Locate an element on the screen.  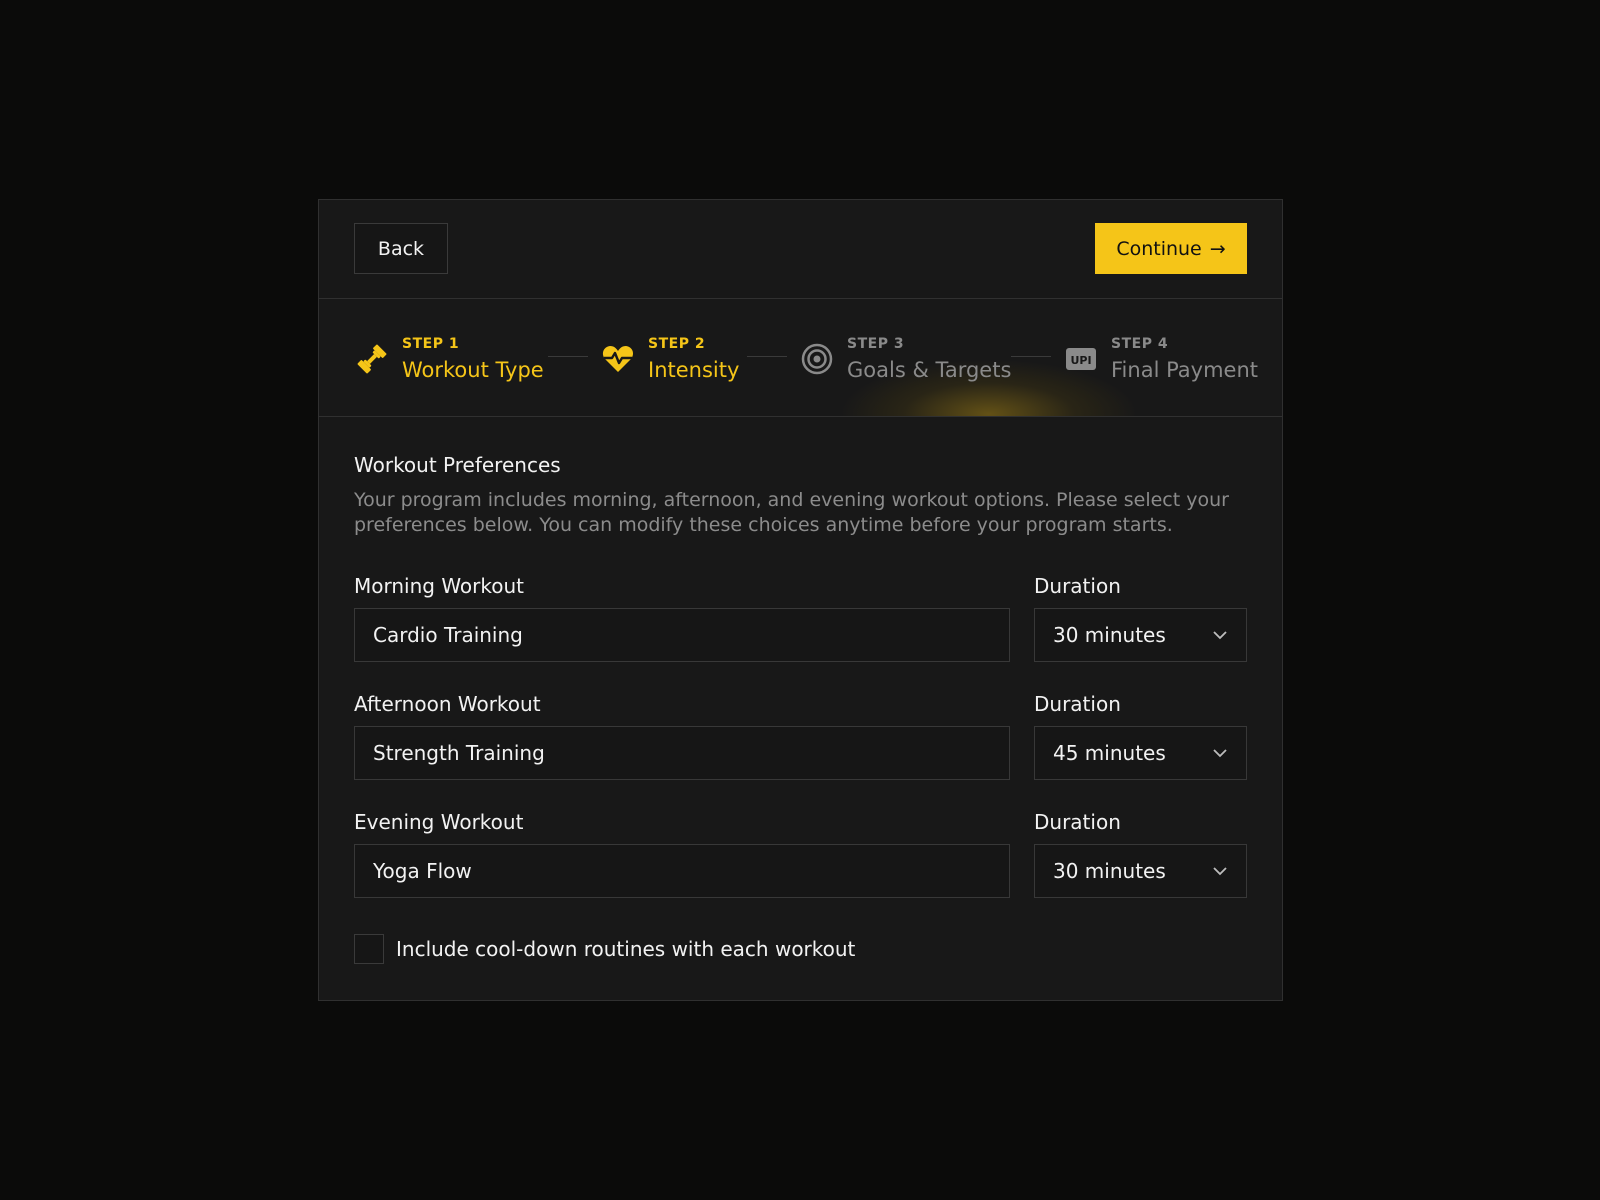
step-kicker: STEP 1 is located at coordinates (431, 344).